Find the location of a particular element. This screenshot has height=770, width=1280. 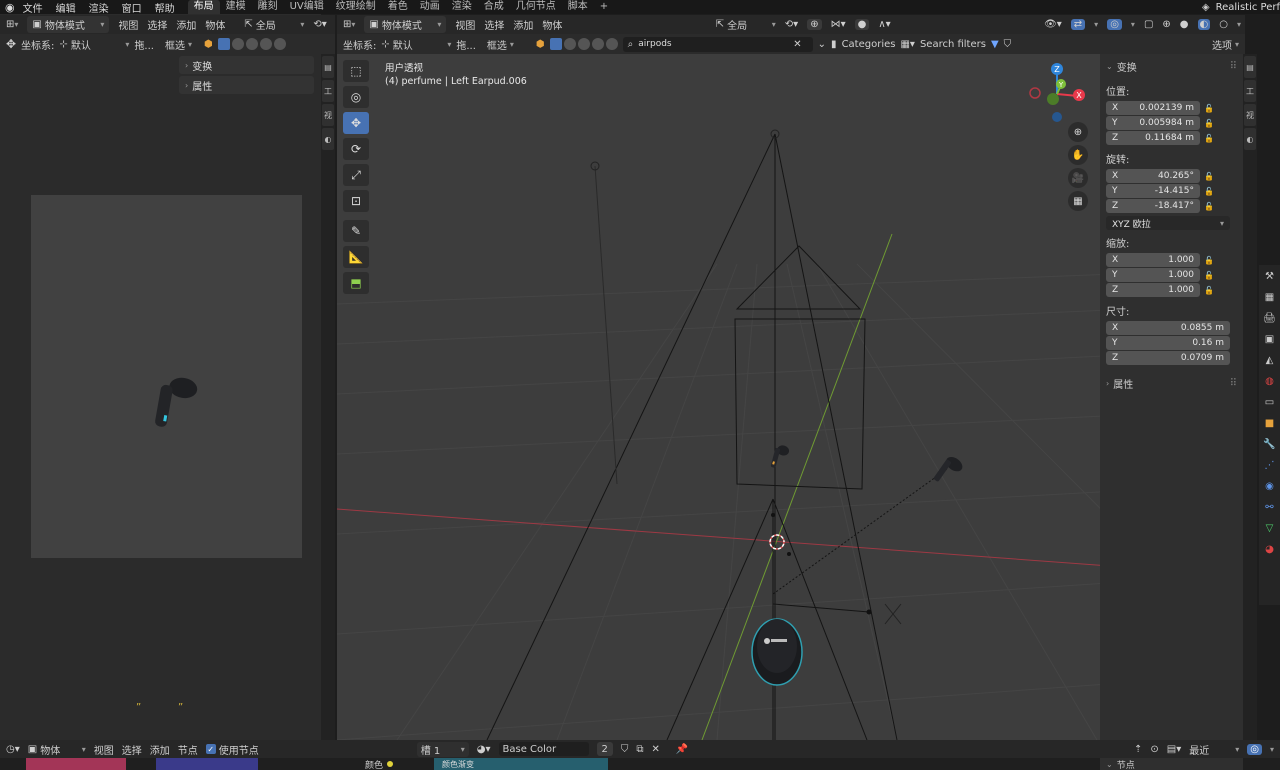

pivot-point-icon: ⟲▾ is located at coordinates (791, 24).